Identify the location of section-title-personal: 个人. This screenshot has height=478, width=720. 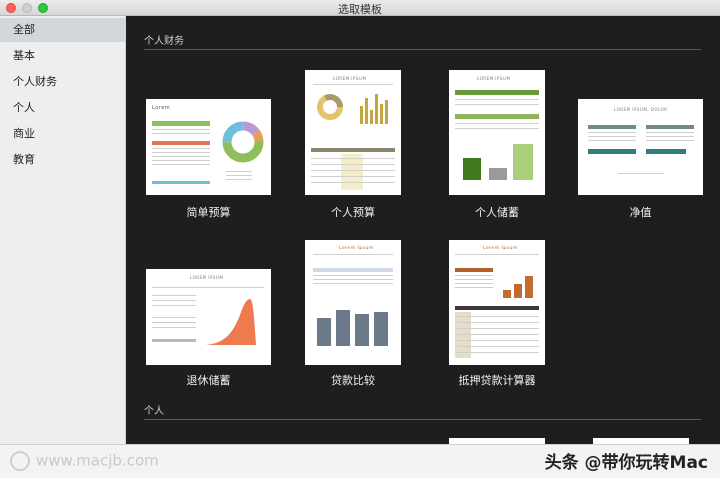
(154, 411).